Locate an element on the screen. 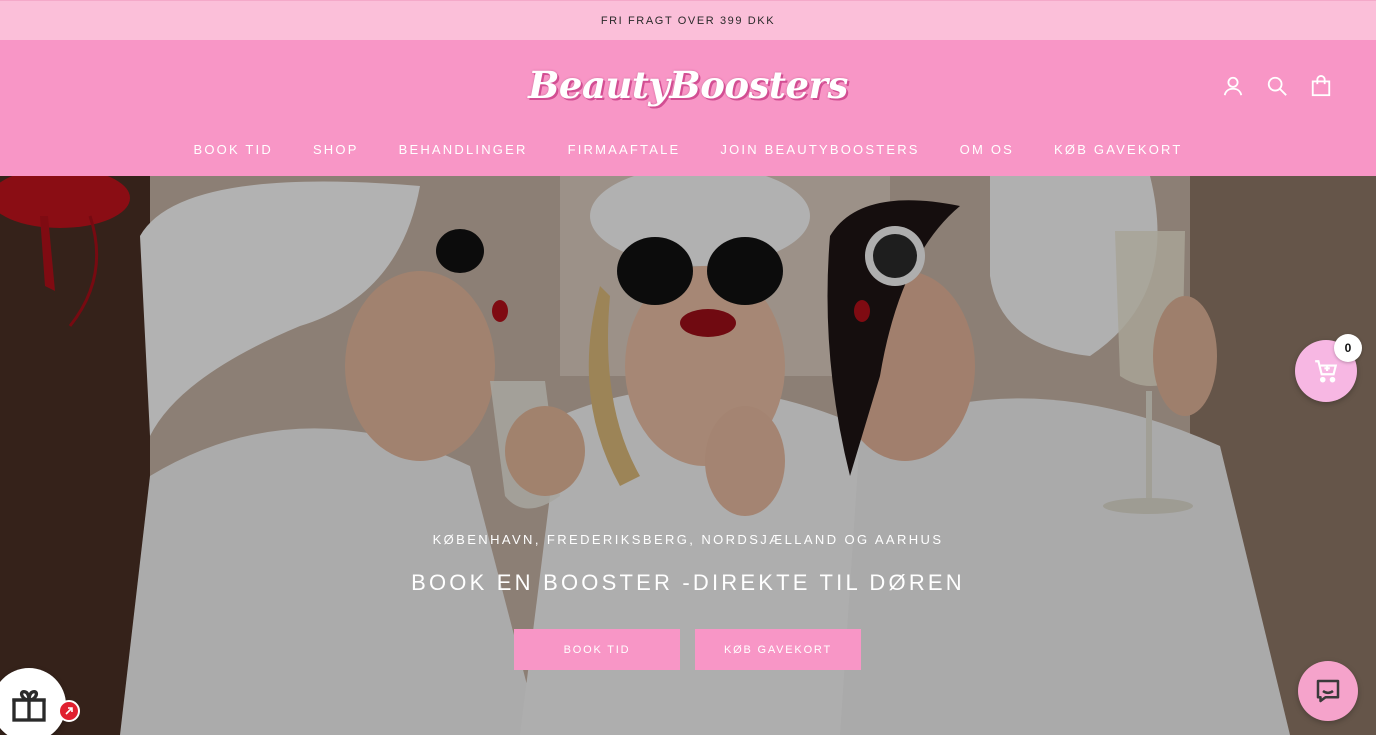 This screenshot has height=735, width=1376. header-actions is located at coordinates (1277, 86).